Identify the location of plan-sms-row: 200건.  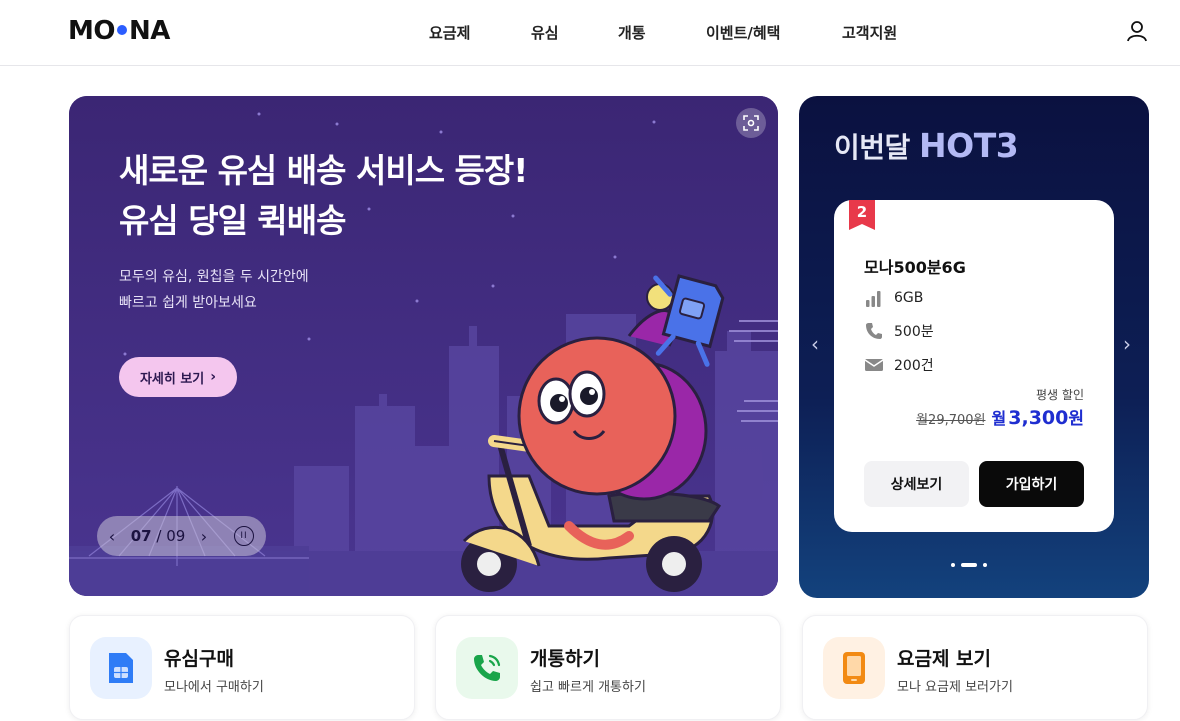
(899, 365).